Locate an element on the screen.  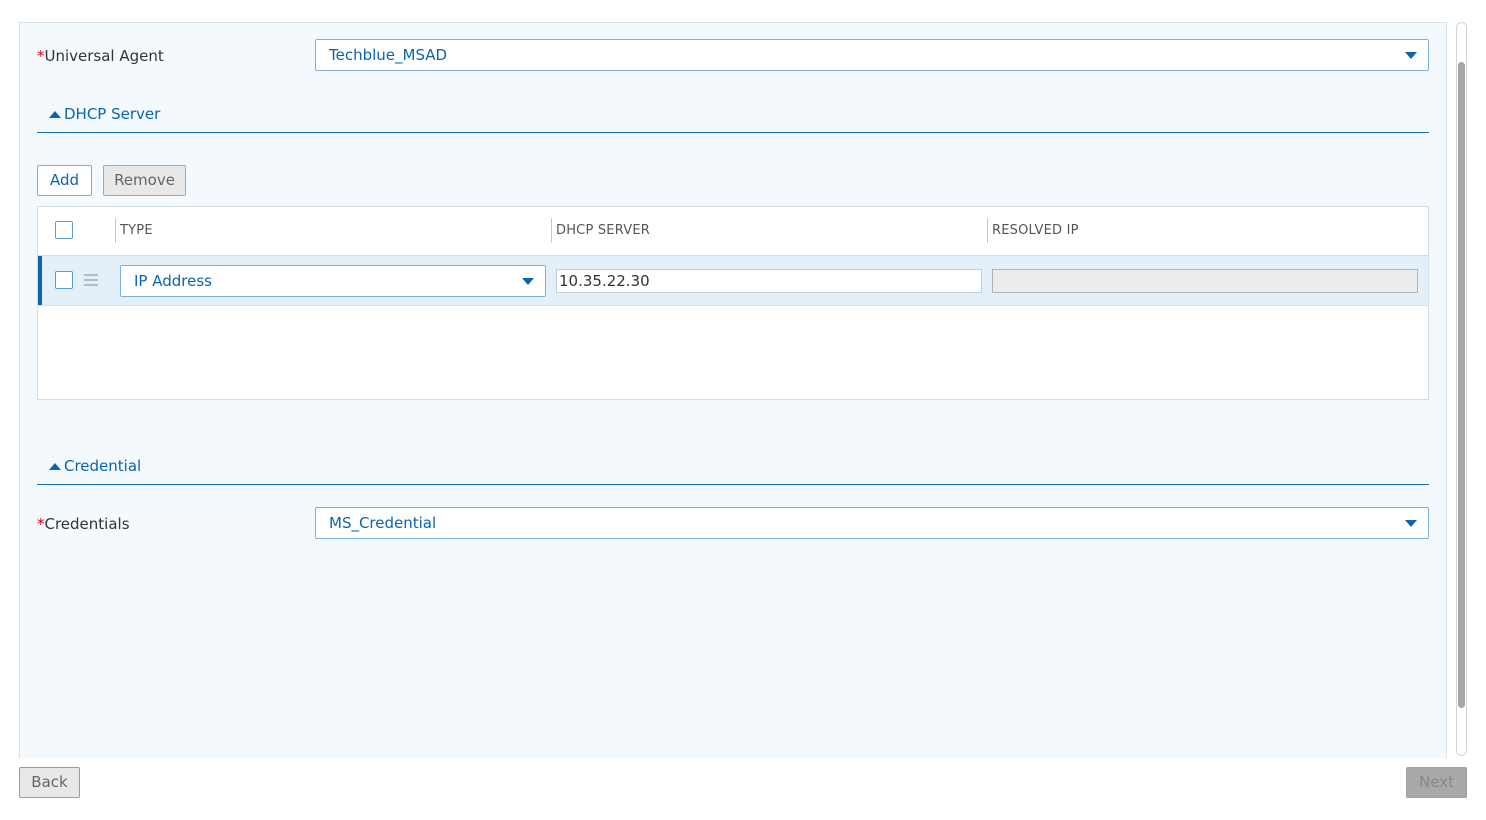
remove-button: Remove is located at coordinates (144, 180).